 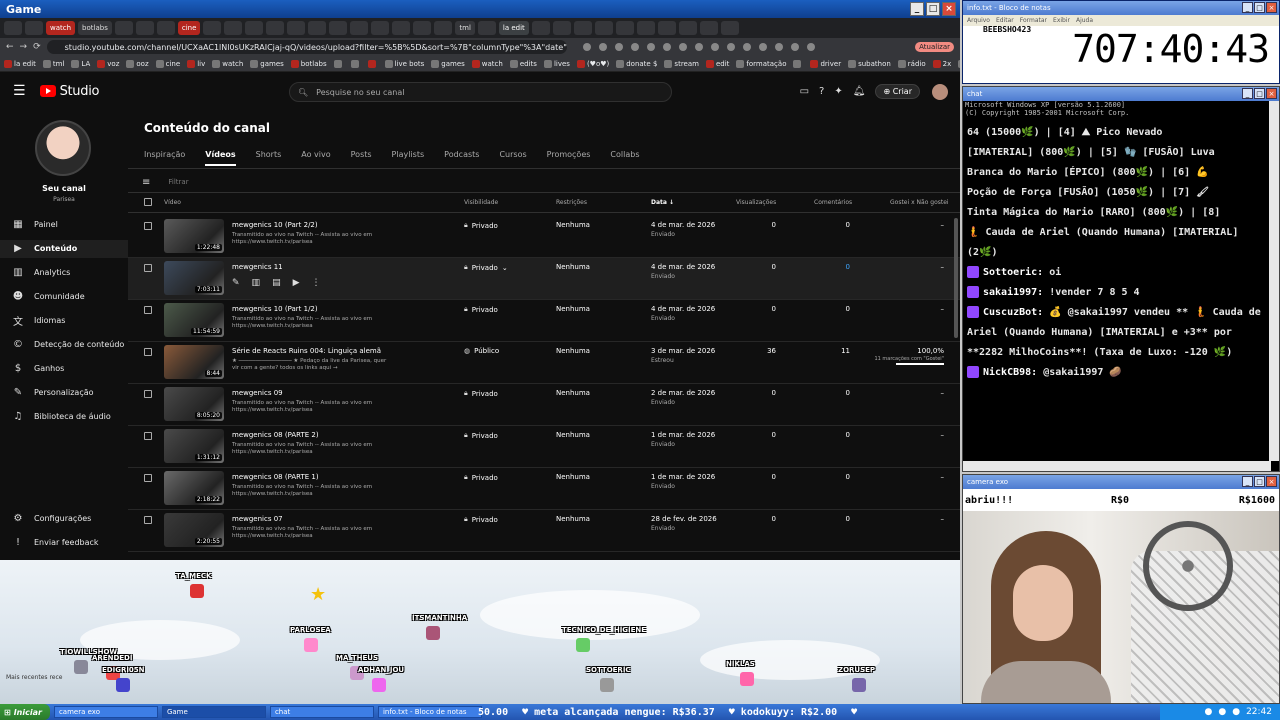 I want to click on video-title: mewgenics 08 (PARTE 2), so click(x=275, y=435).